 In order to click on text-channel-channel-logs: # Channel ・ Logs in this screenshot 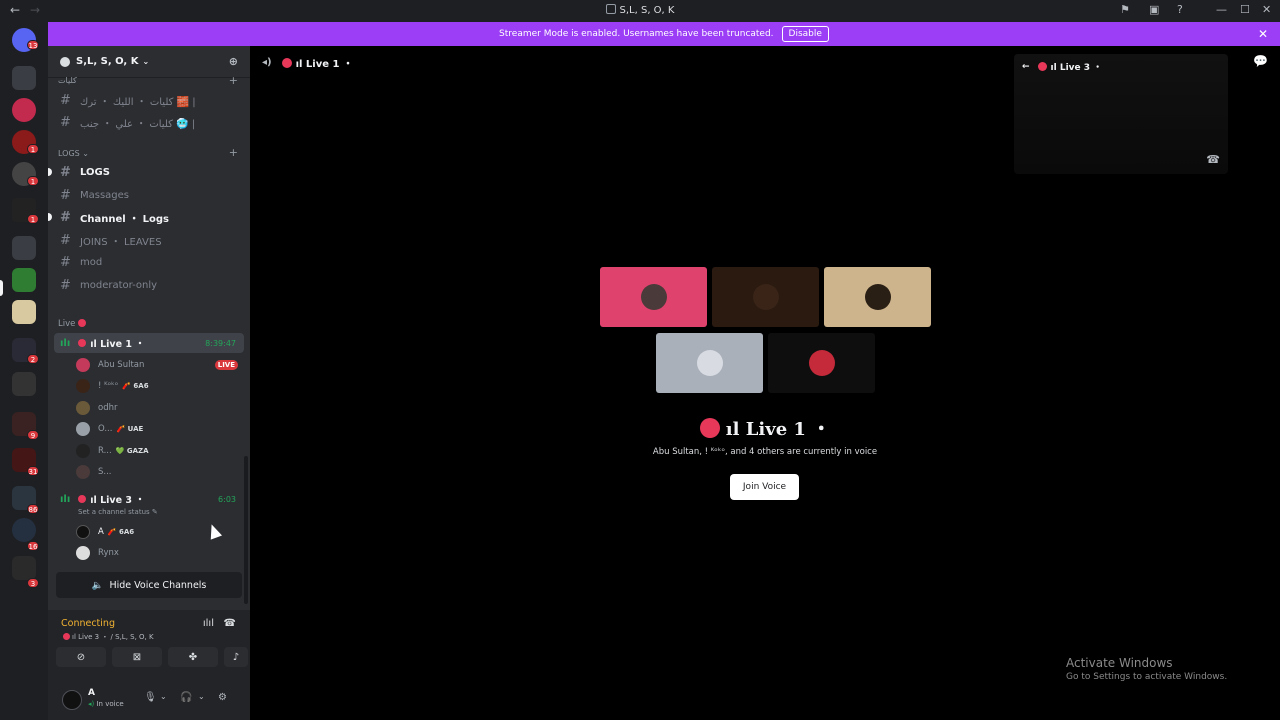, I will do `click(146, 217)`.